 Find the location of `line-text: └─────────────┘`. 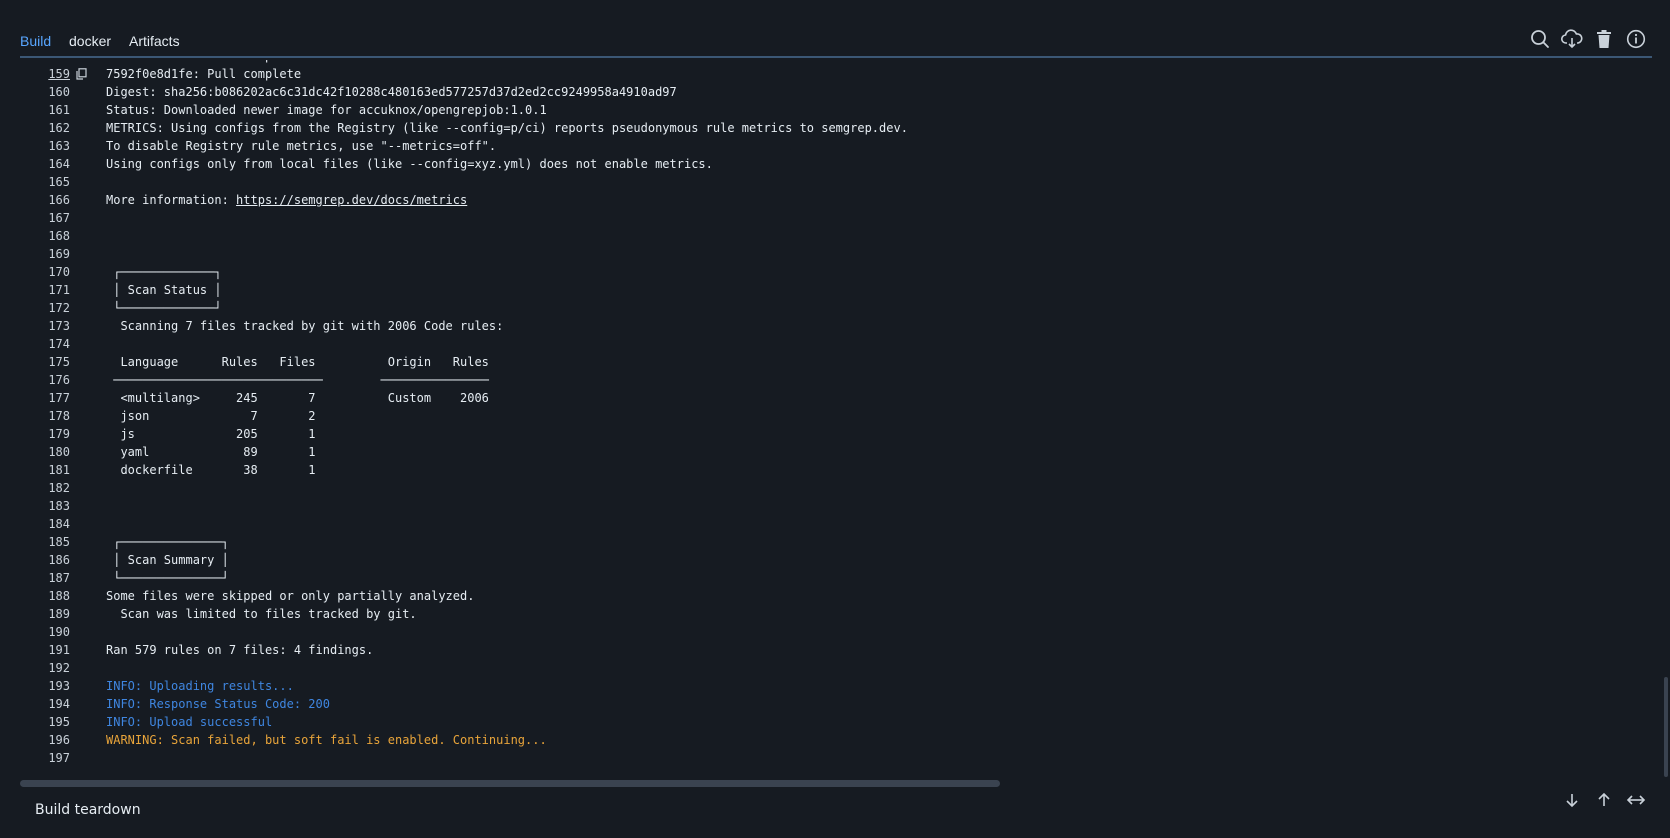

line-text: └─────────────┘ is located at coordinates (164, 308).